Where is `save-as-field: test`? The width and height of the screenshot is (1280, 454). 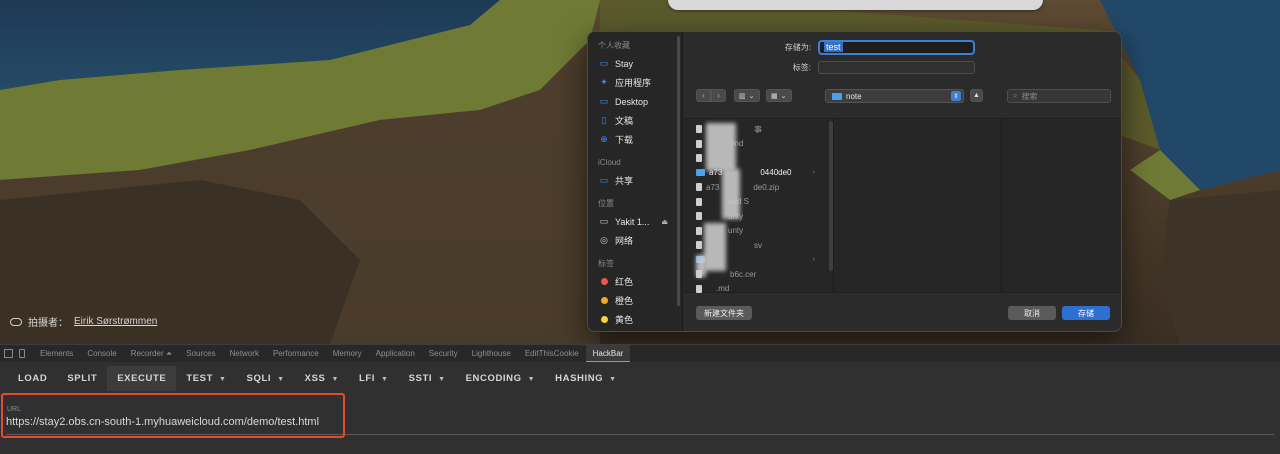
save-as-field: test is located at coordinates (896, 47).